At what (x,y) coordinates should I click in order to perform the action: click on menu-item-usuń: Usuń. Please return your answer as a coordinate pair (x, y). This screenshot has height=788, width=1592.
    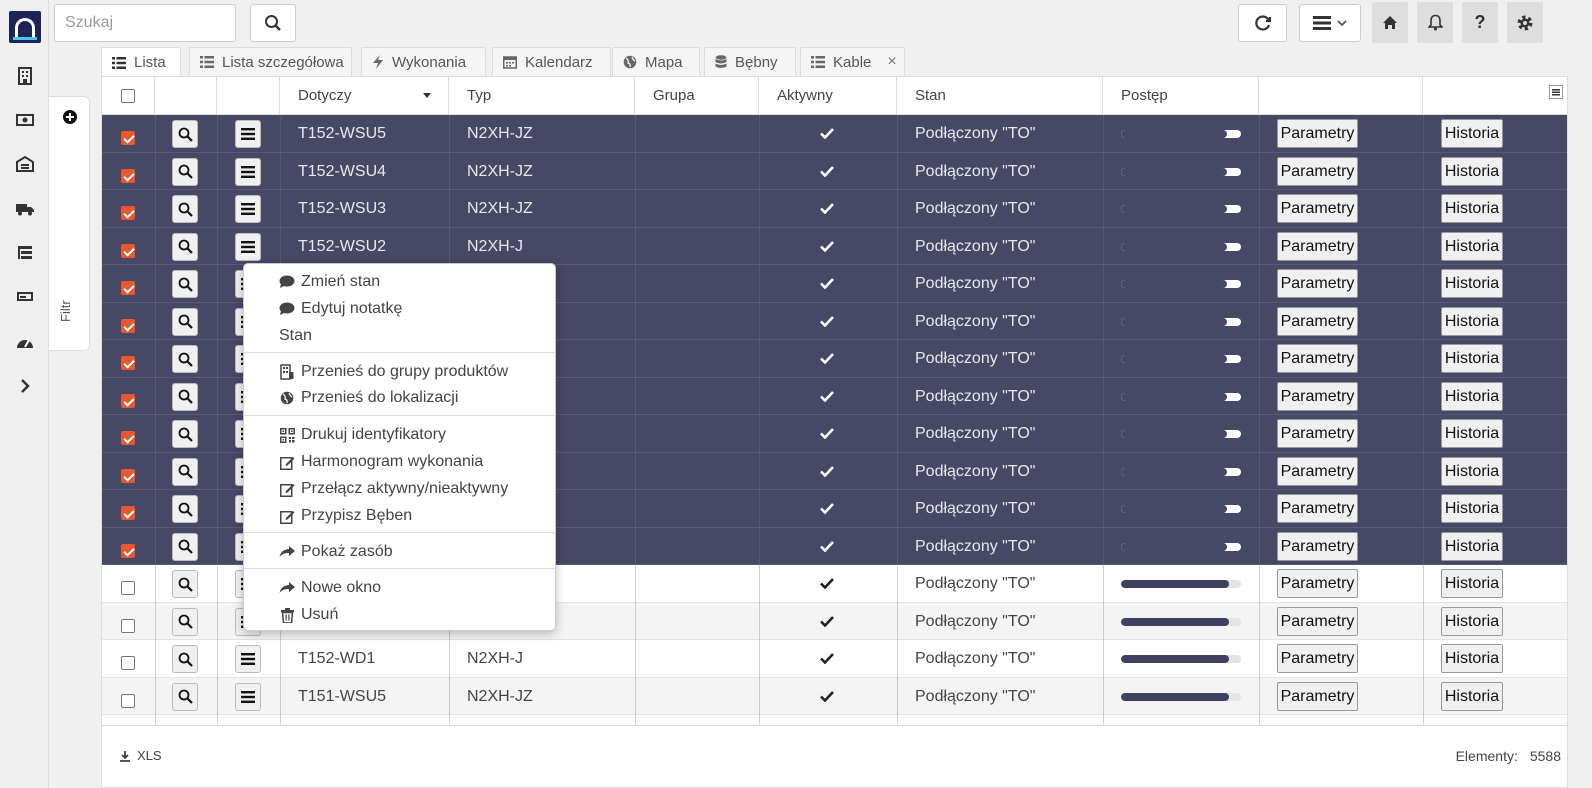
    Looking at the image, I should click on (308, 615).